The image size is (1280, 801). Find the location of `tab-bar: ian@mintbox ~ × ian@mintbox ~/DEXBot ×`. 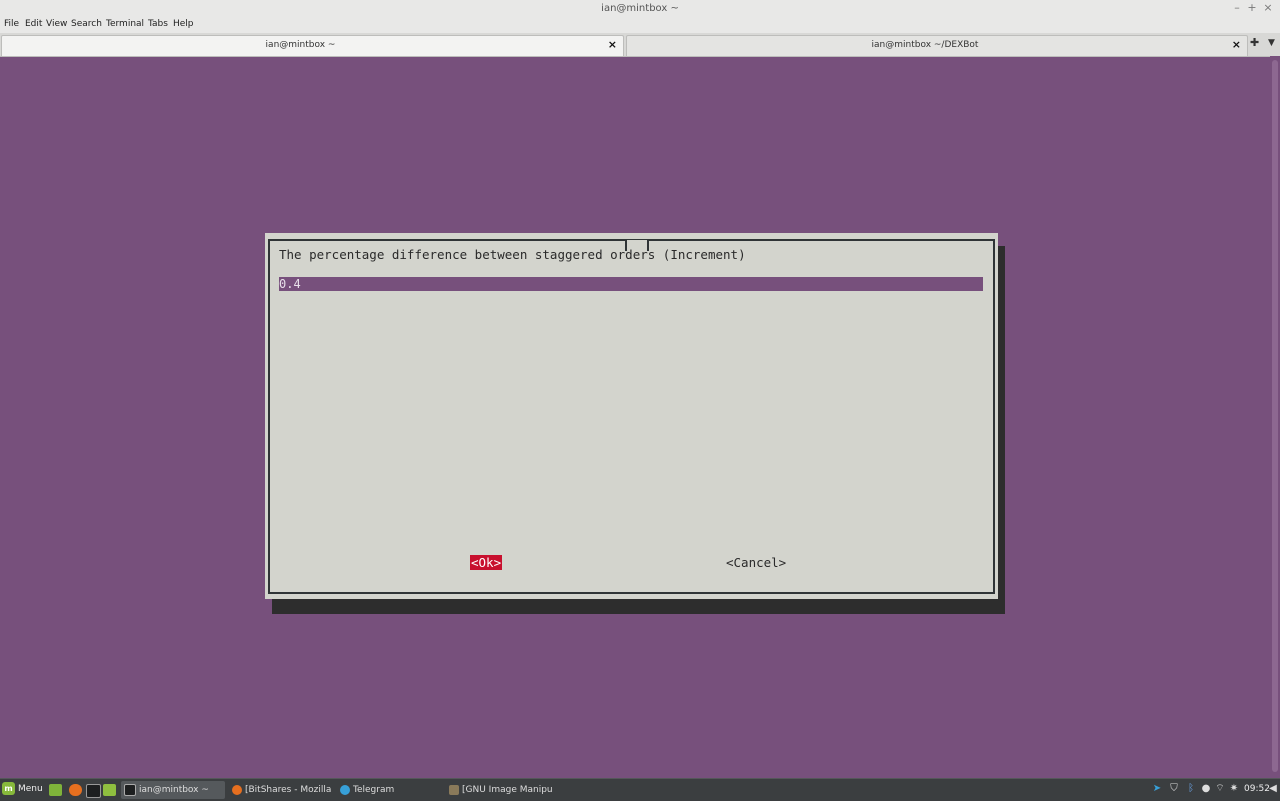

tab-bar: ian@mintbox ~ × ian@mintbox ~/DEXBot × is located at coordinates (640, 45).